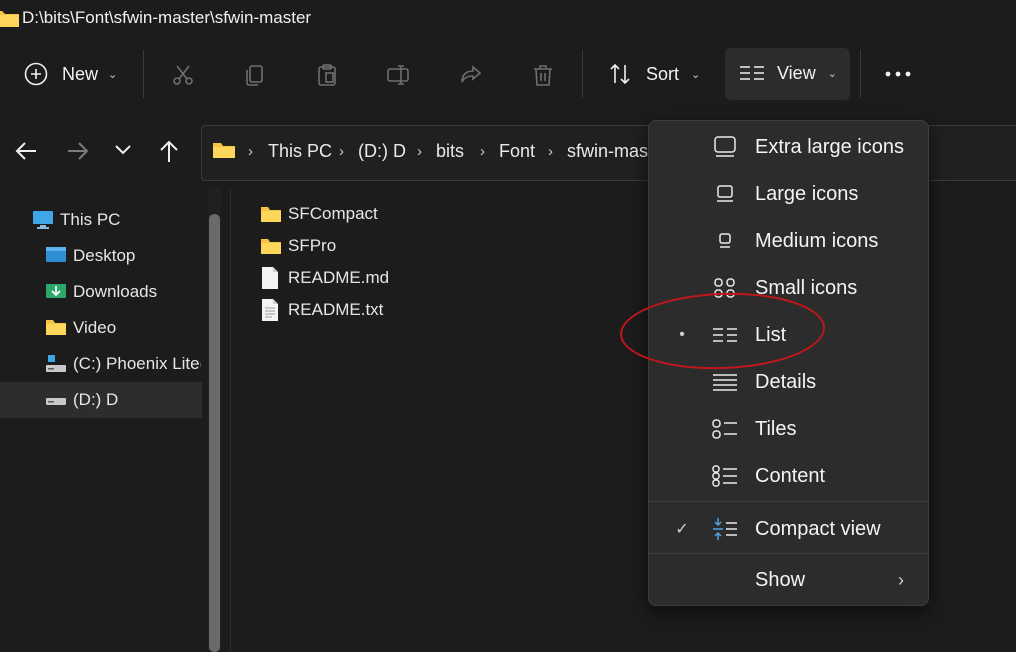  I want to click on menu-item-content: Content, so click(788, 476).